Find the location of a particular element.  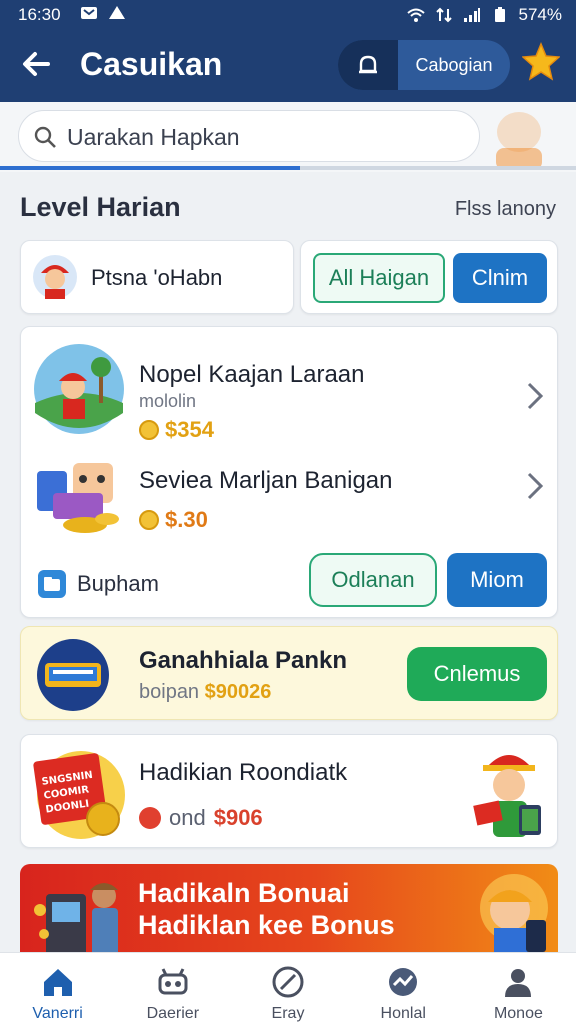

item-name: Seviea Marljan Banigan is located at coordinates (266, 480).